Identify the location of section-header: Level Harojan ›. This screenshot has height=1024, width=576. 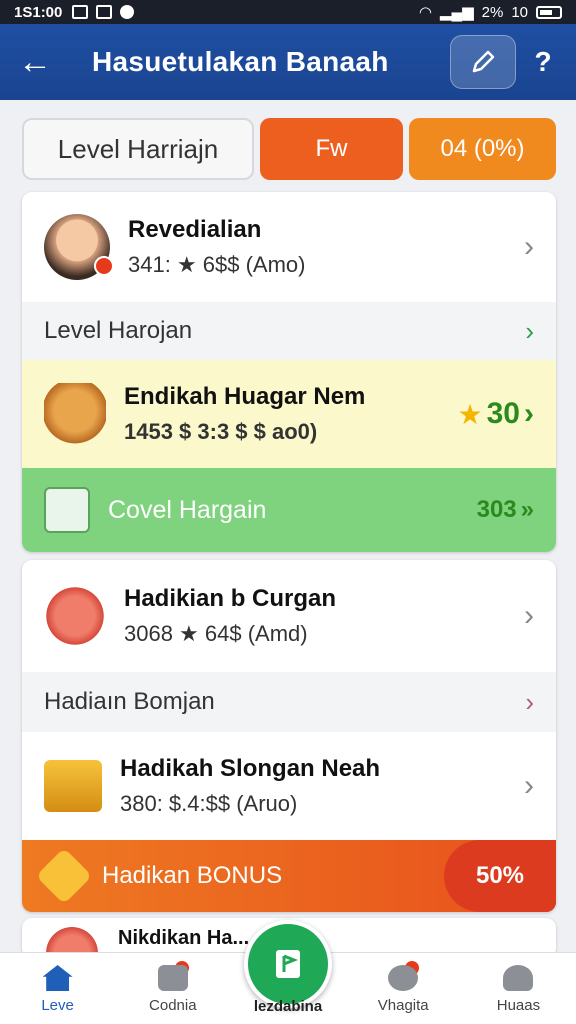
(289, 331).